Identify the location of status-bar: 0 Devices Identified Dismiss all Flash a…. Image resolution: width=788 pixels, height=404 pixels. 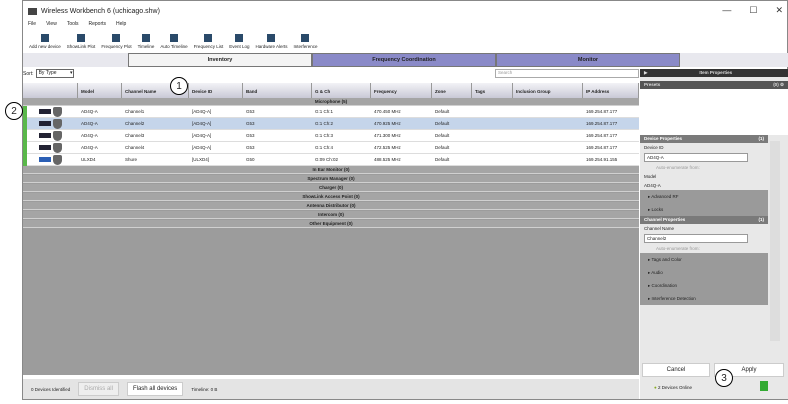
(331, 389).